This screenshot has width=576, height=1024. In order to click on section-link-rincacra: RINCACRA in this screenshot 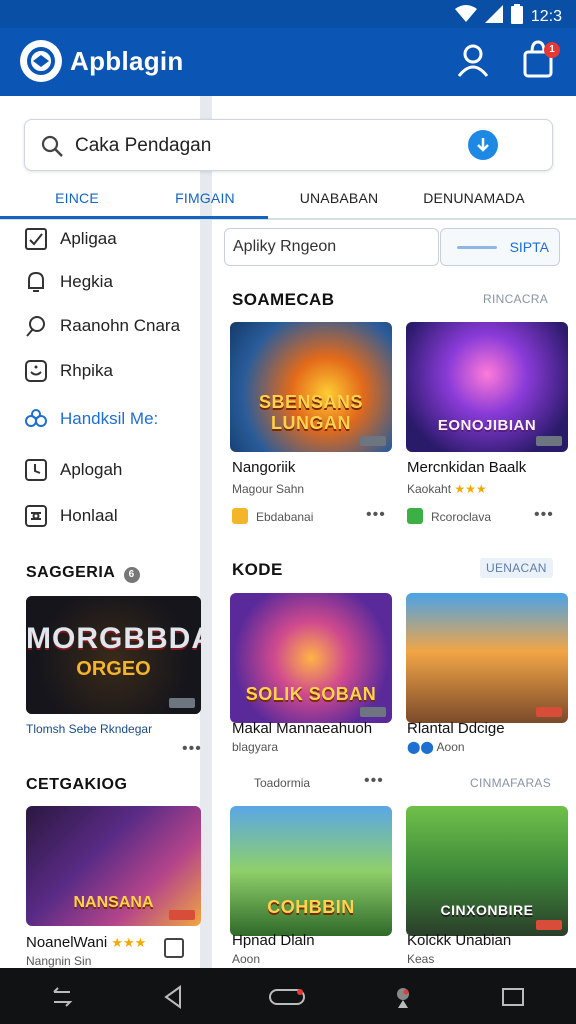, I will do `click(515, 299)`.